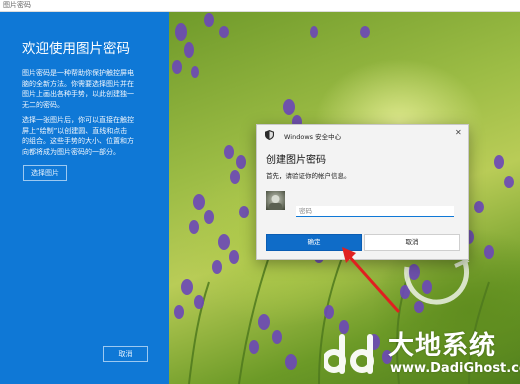 Image resolution: width=520 pixels, height=384 pixels. Describe the element at coordinates (371, 280) in the screenshot. I see `annotation-arrow` at that location.